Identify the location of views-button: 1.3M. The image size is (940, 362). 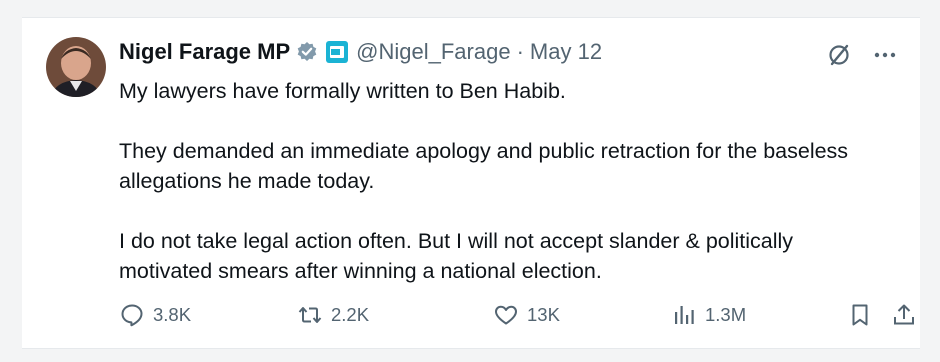
(708, 315).